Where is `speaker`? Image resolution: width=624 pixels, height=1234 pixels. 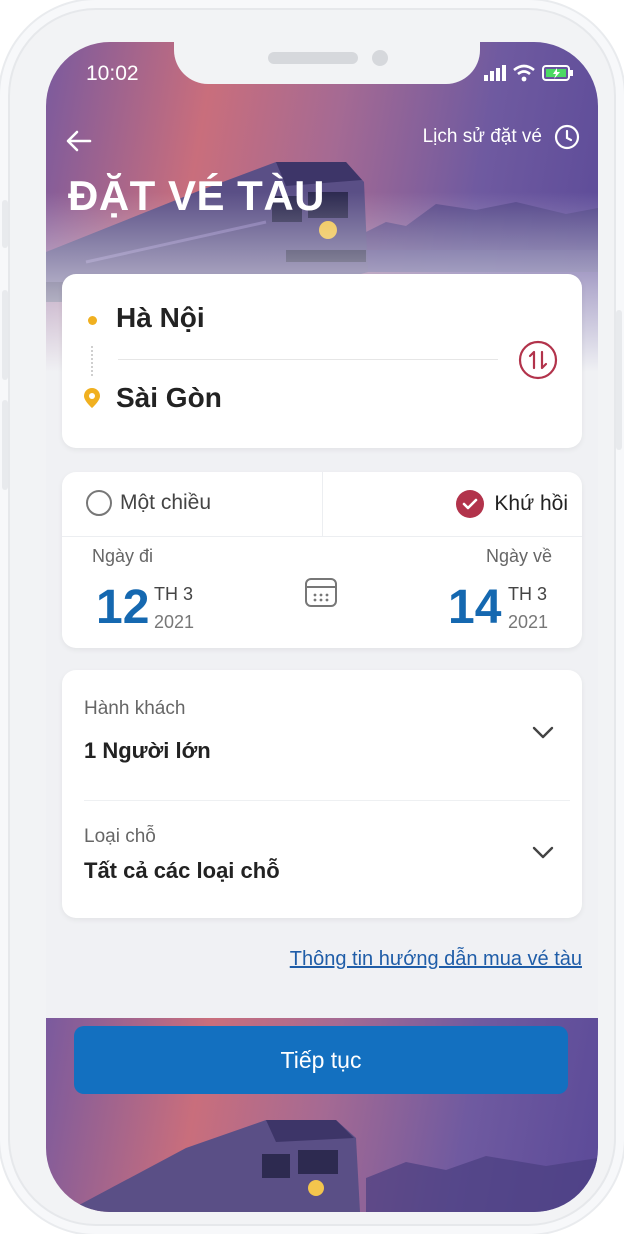 speaker is located at coordinates (313, 58).